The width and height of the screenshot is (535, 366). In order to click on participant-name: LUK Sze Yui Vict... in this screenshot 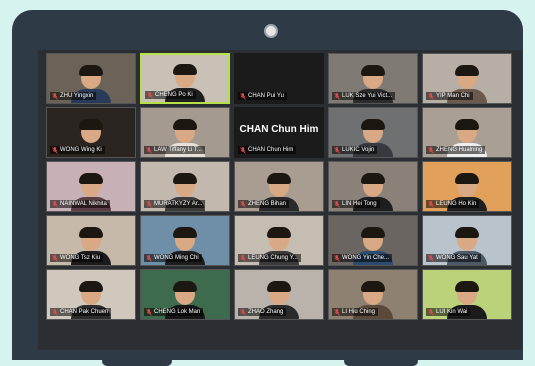, I will do `click(367, 96)`.